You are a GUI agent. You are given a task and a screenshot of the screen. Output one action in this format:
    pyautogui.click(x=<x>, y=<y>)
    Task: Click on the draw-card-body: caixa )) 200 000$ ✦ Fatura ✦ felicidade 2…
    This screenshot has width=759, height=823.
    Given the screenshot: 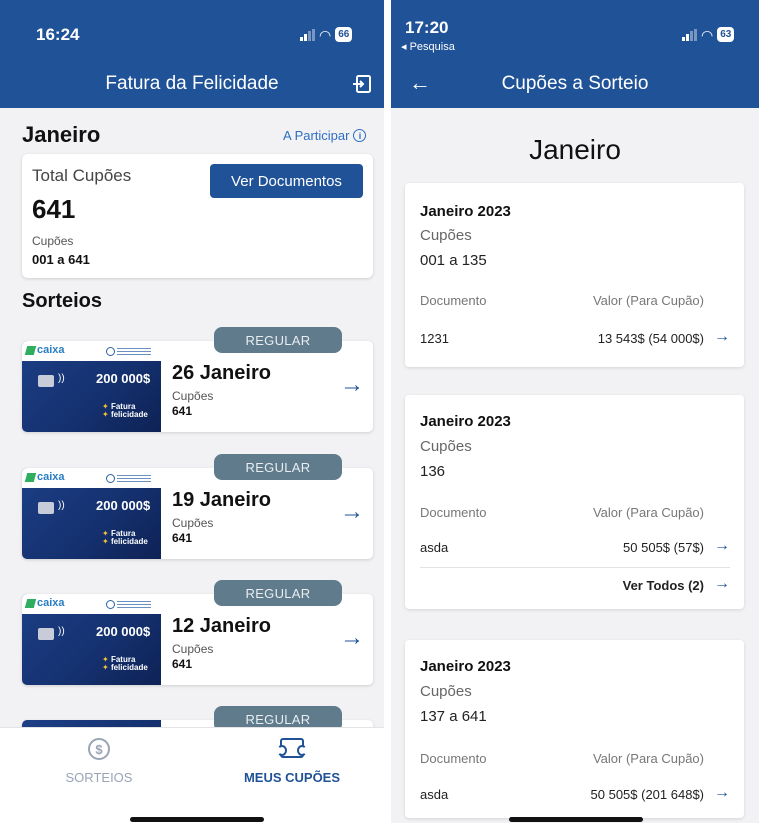 What is the action you would take?
    pyautogui.click(x=197, y=386)
    